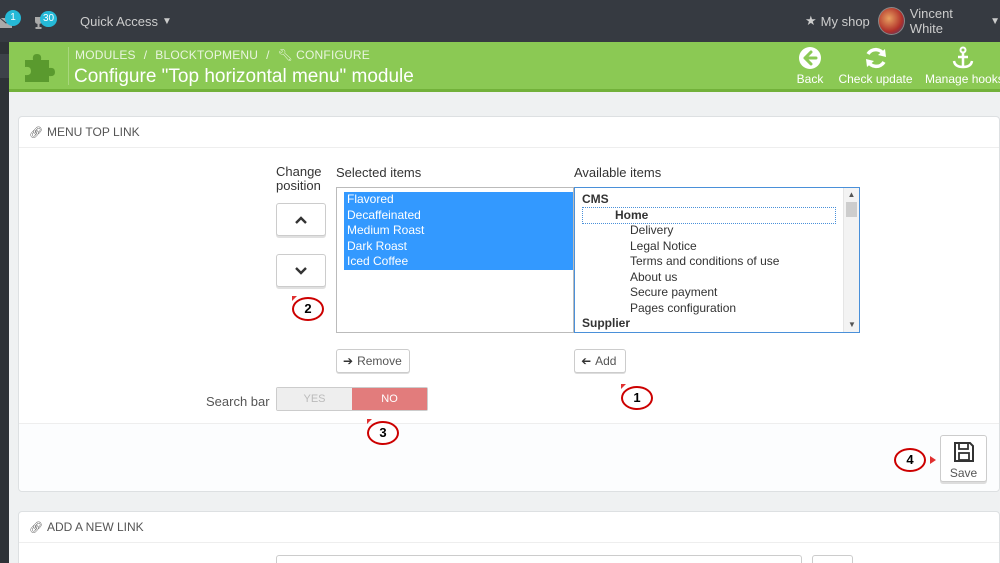 The image size is (1000, 563). Describe the element at coordinates (4, 302) in the screenshot. I see `sidebar-collapsed` at that location.